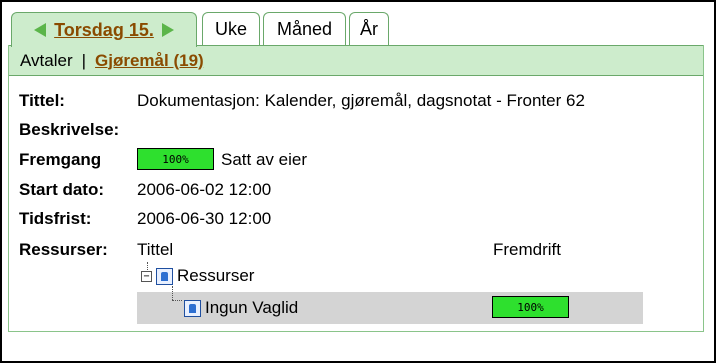  I want to click on todos-link: Gjøremål (19), so click(149, 61).